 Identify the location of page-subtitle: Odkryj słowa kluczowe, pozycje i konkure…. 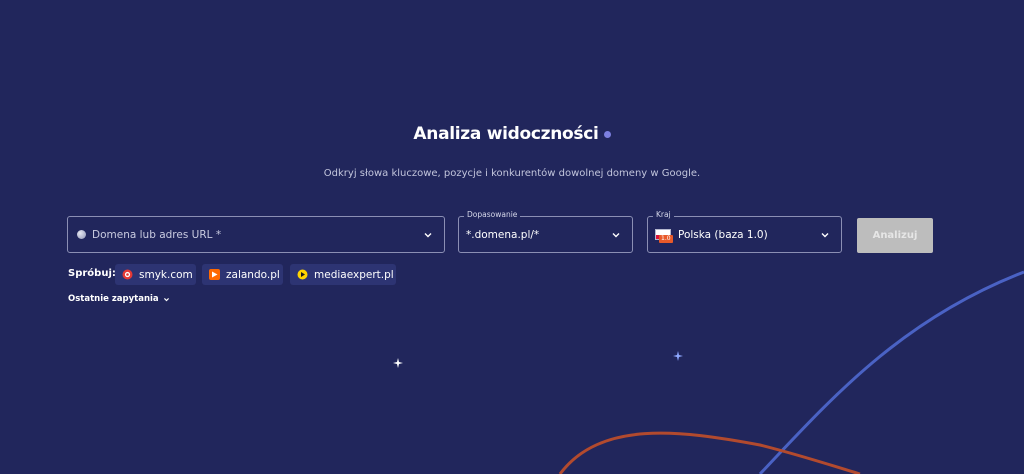
(512, 173).